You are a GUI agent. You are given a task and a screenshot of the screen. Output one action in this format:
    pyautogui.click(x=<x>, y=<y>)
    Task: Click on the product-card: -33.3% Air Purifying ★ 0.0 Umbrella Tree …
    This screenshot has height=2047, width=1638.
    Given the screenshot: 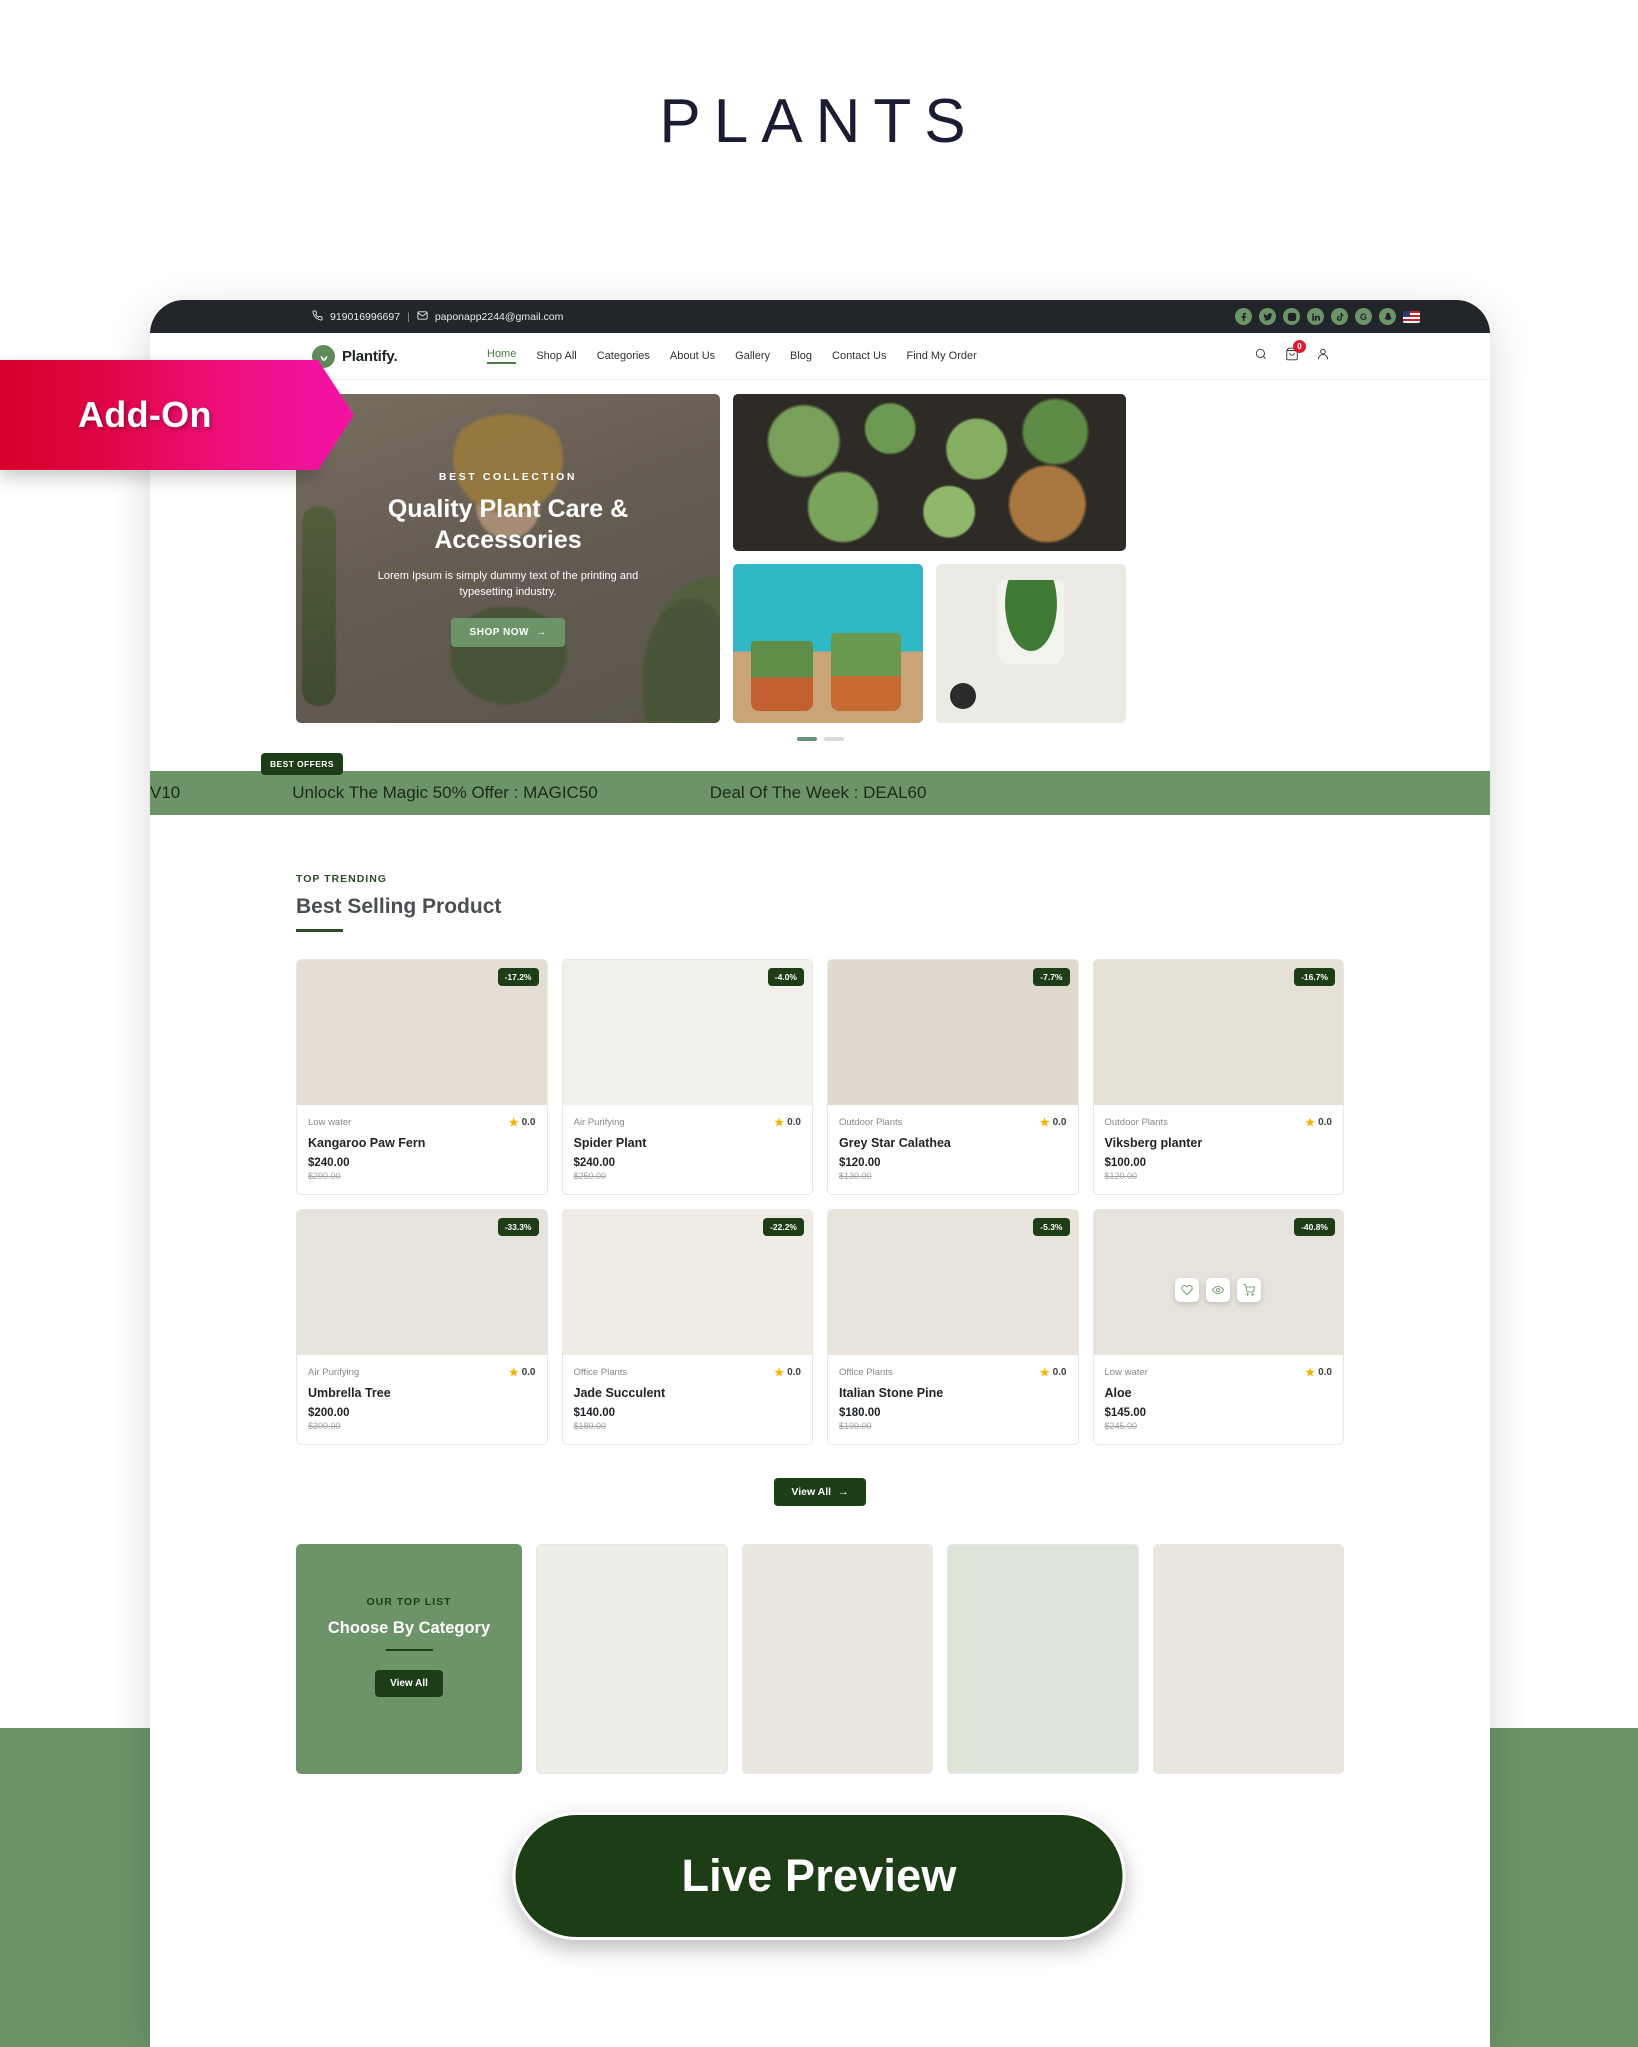 What is the action you would take?
    pyautogui.click(x=422, y=1327)
    